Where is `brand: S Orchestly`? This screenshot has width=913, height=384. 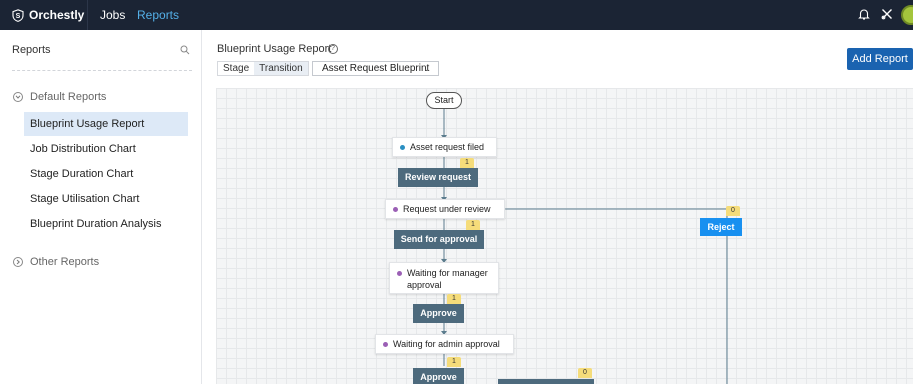 brand: S Orchestly is located at coordinates (48, 15).